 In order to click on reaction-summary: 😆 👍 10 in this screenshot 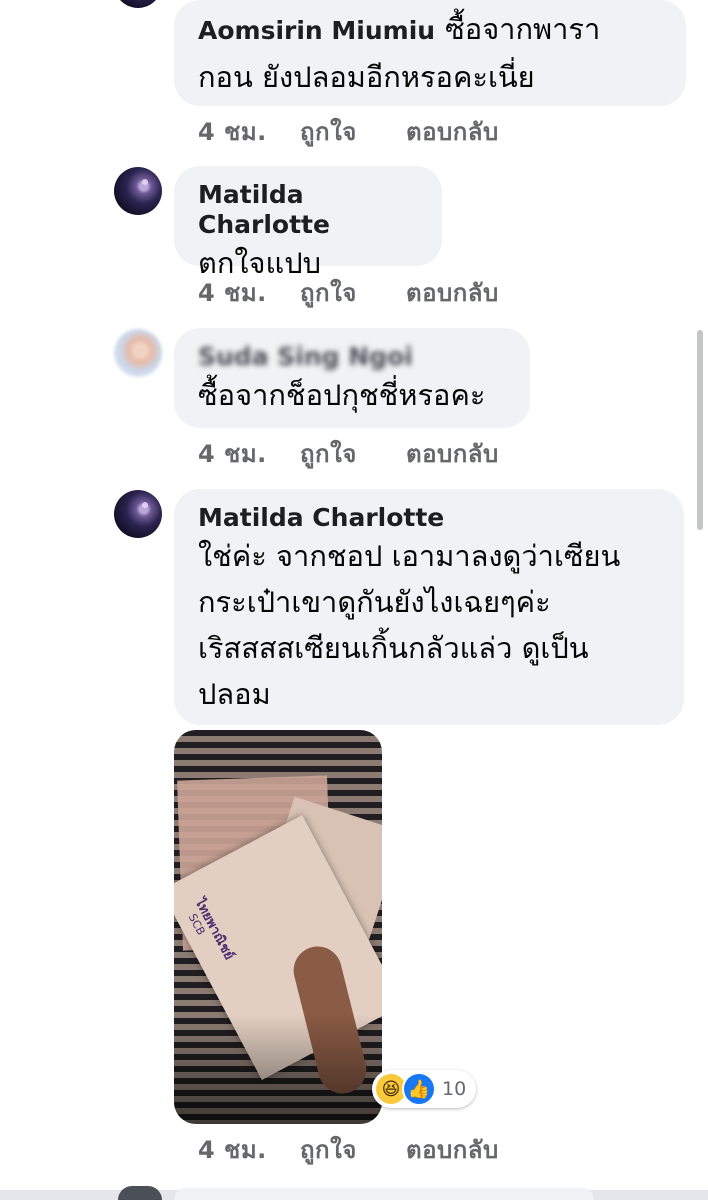, I will do `click(424, 1089)`.